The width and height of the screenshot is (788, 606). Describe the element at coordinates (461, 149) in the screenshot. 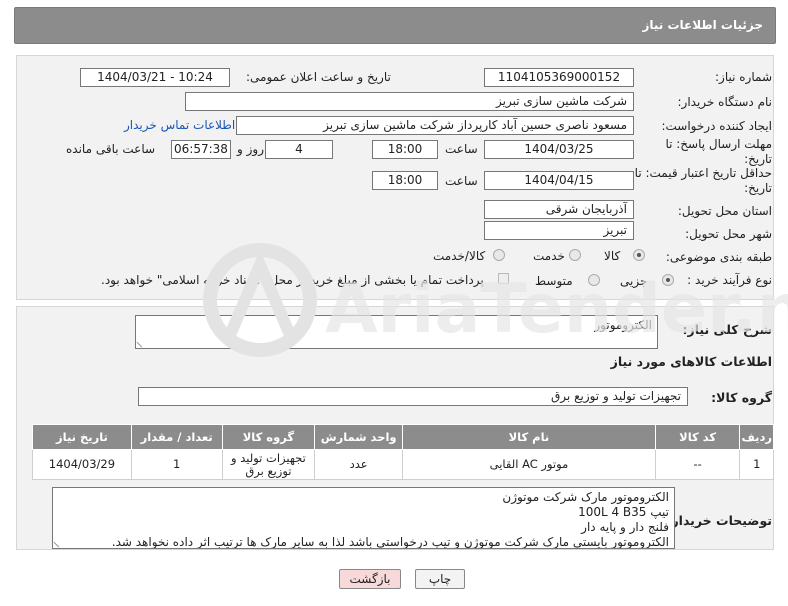

I see `reply-hour-label: ساعت` at that location.